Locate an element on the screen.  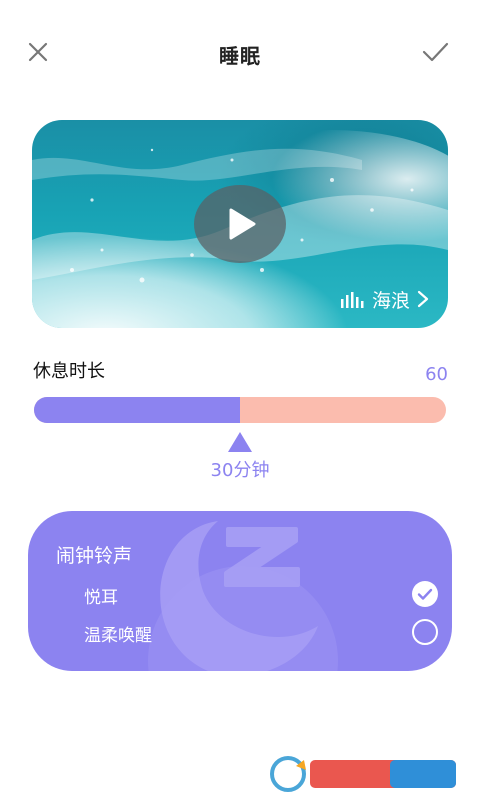
play-icon is located at coordinates (242, 224).